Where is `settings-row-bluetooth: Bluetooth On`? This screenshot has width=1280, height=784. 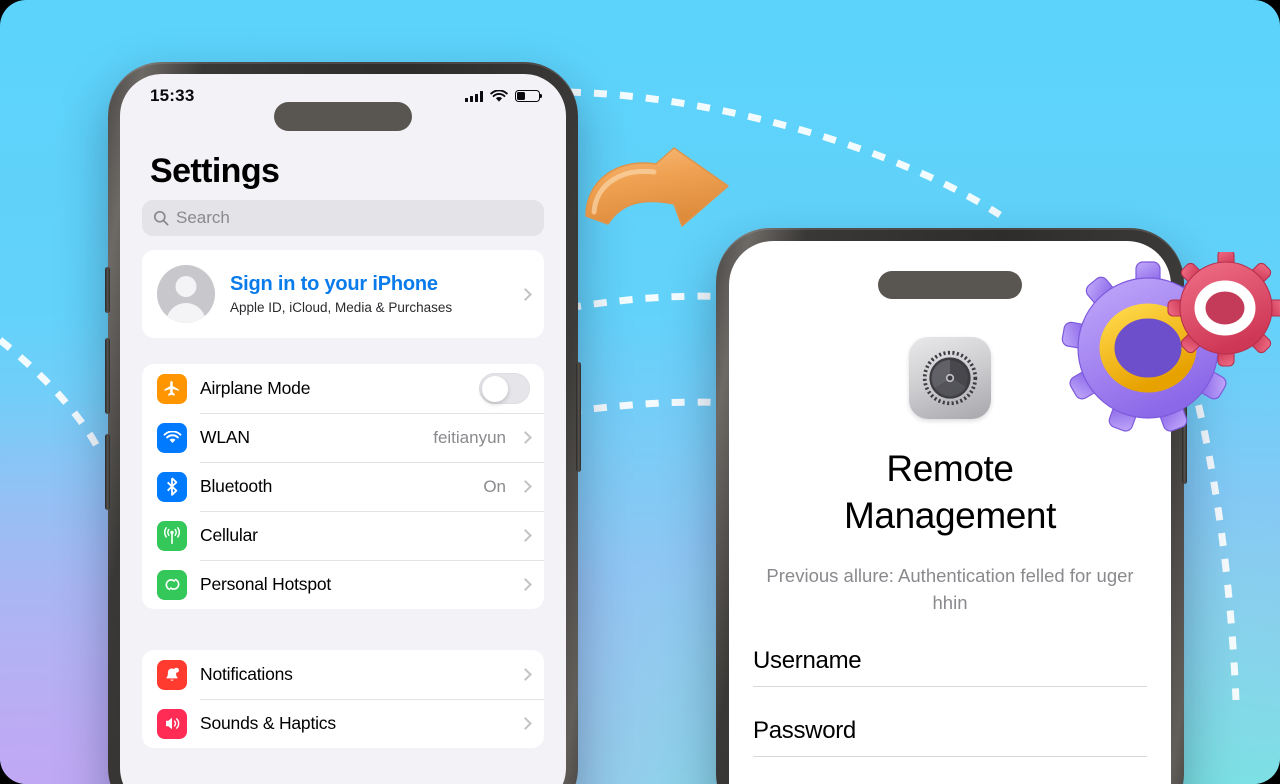 settings-row-bluetooth: Bluetooth On is located at coordinates (343, 486).